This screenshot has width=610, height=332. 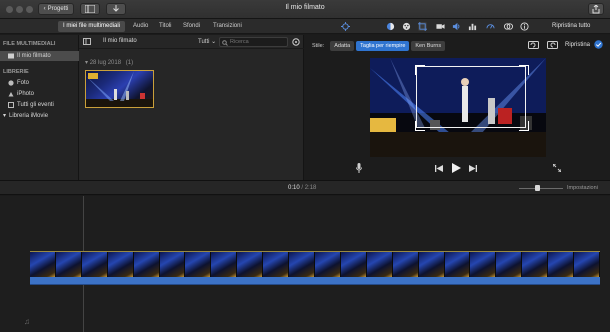 I want to click on current-time: 0:10, so click(x=294, y=188).